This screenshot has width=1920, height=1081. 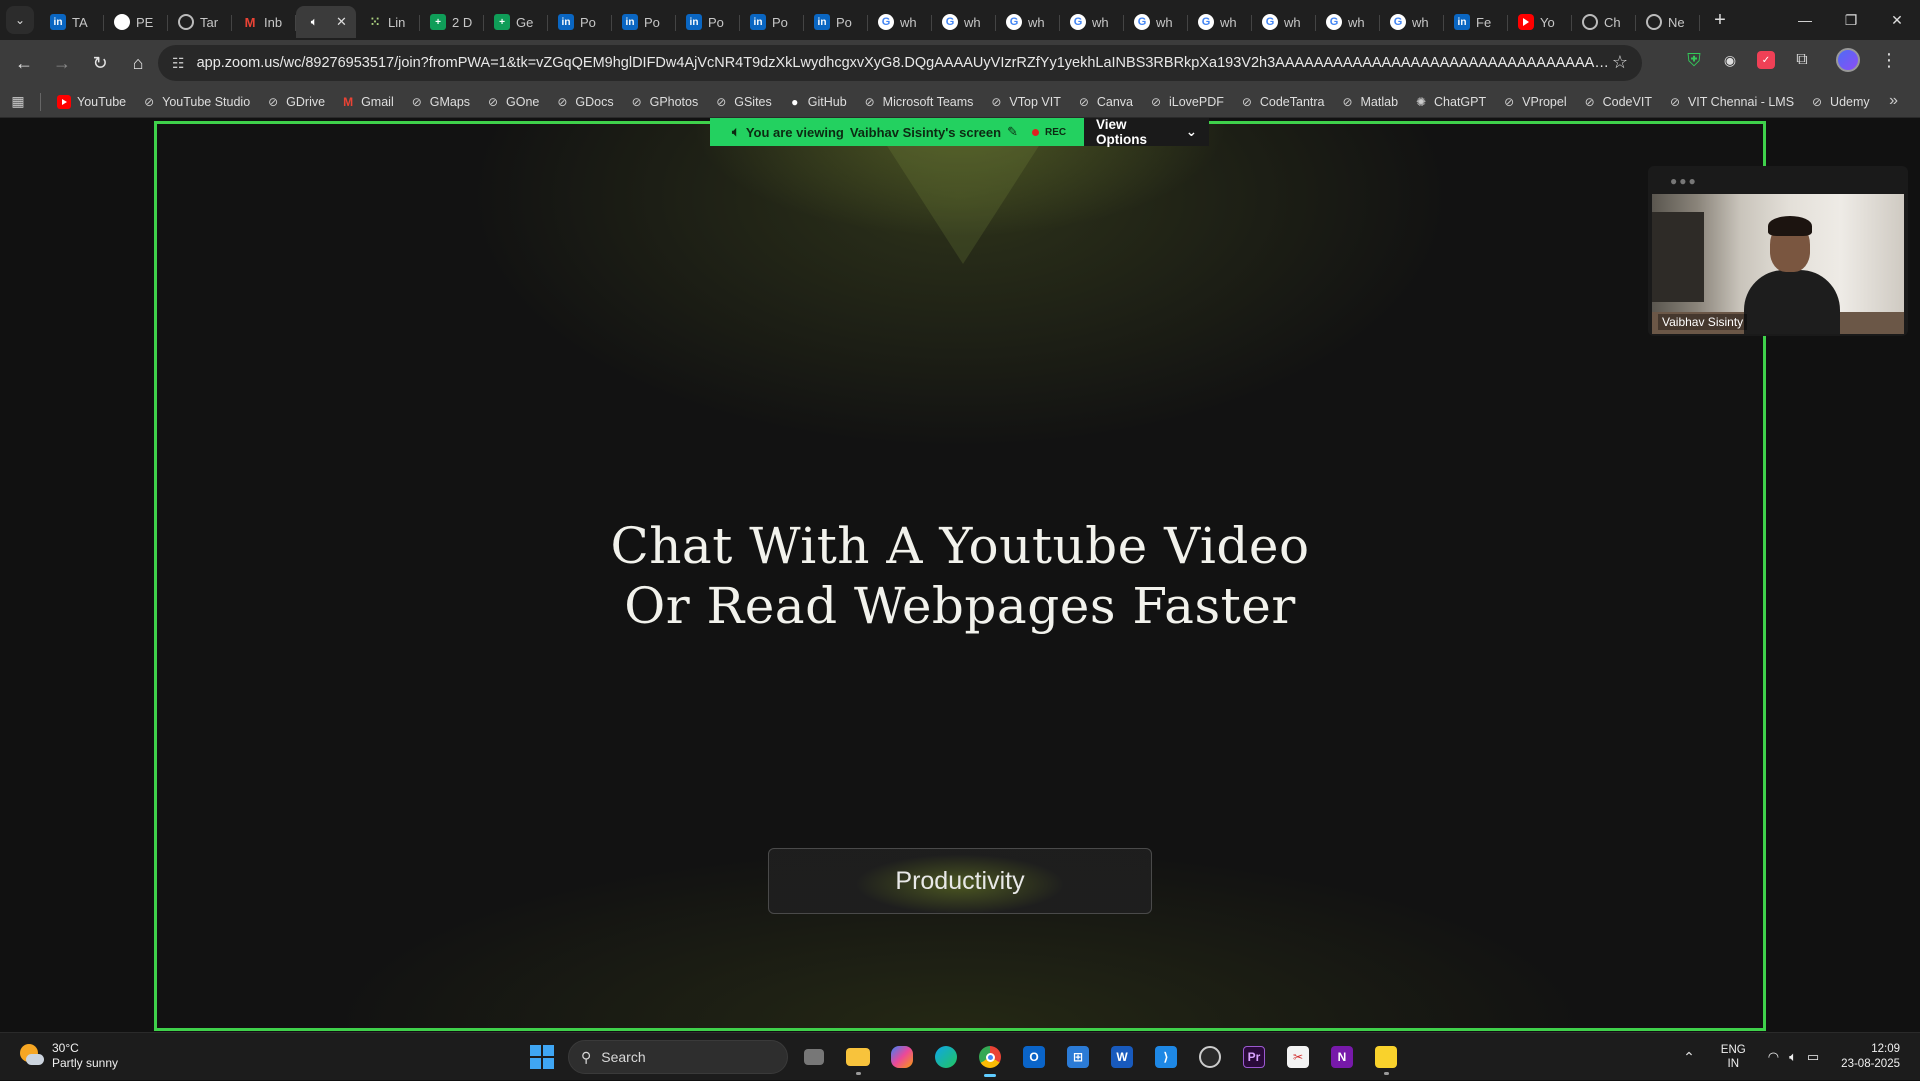 I want to click on edge-icon, so click(x=946, y=1057).